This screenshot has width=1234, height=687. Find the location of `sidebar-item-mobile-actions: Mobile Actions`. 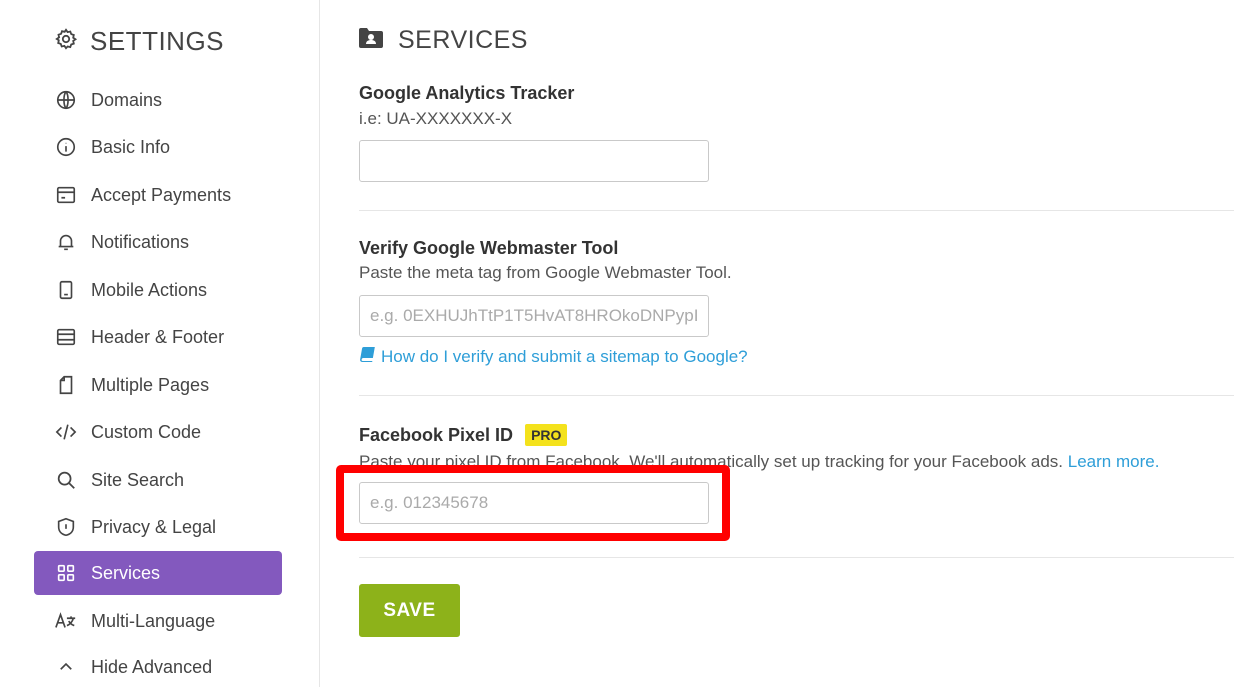

sidebar-item-mobile-actions: Mobile Actions is located at coordinates (158, 290).